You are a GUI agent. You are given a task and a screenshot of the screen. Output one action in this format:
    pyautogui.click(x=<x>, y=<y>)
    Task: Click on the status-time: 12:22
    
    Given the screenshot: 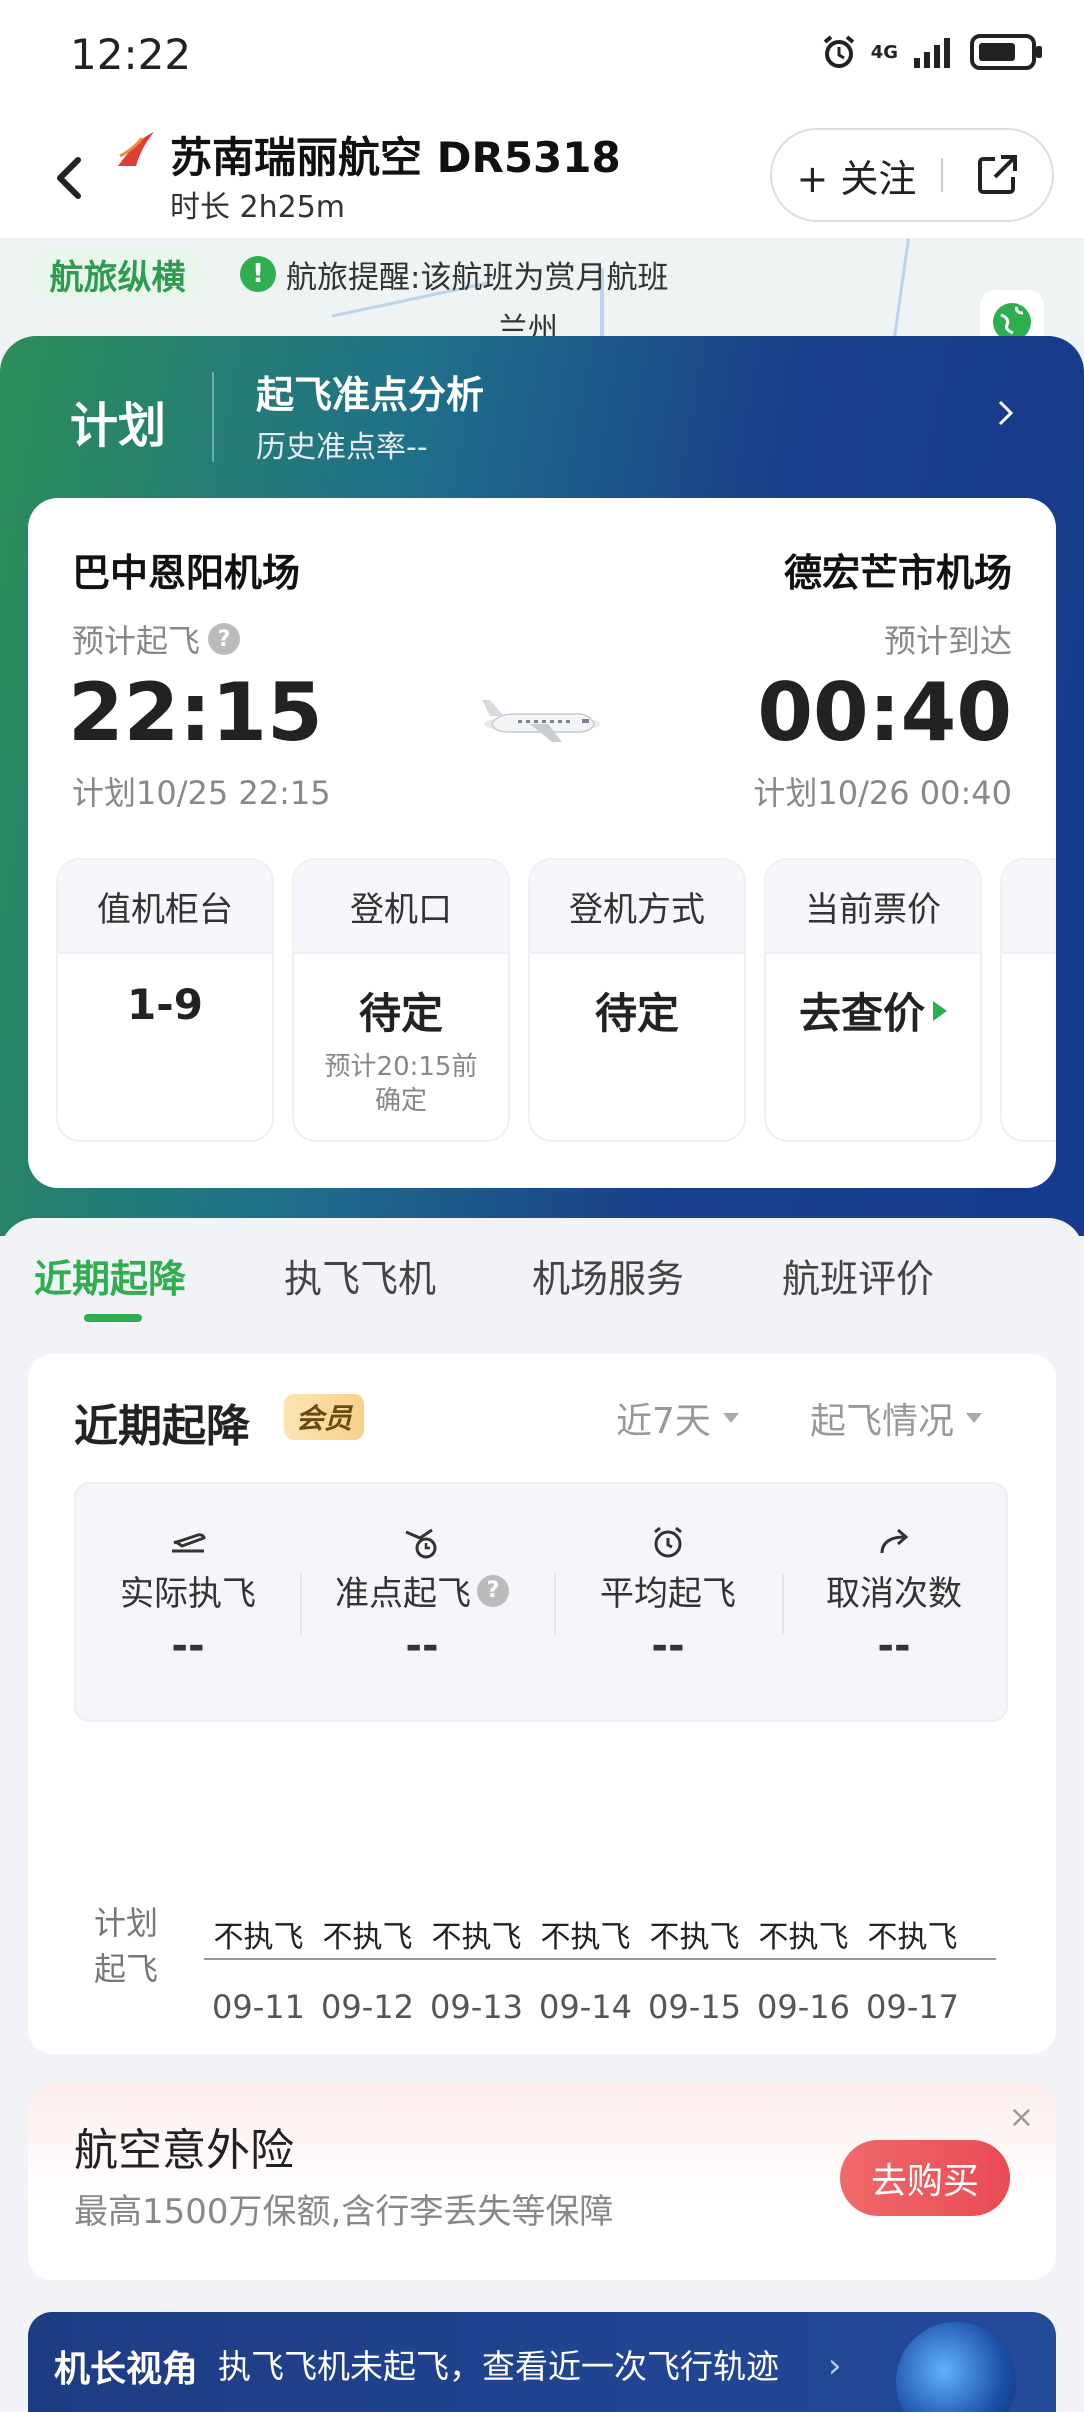 What is the action you would take?
    pyautogui.click(x=131, y=54)
    